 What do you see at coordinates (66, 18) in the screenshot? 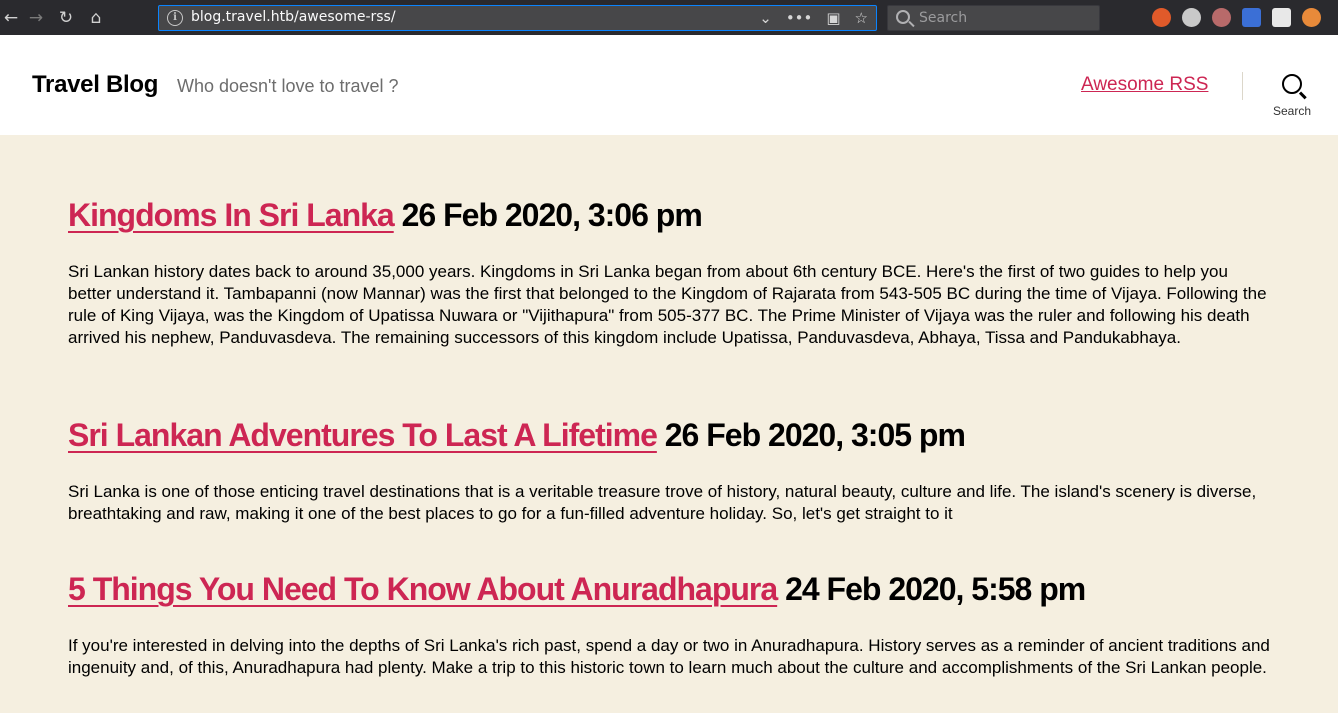
I see `reload-icon: ↻` at bounding box center [66, 18].